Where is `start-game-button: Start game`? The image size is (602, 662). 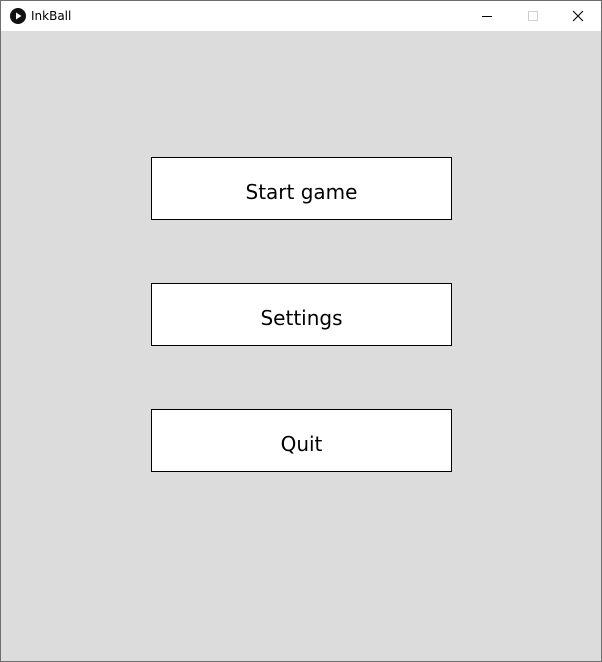
start-game-button: Start game is located at coordinates (301, 188).